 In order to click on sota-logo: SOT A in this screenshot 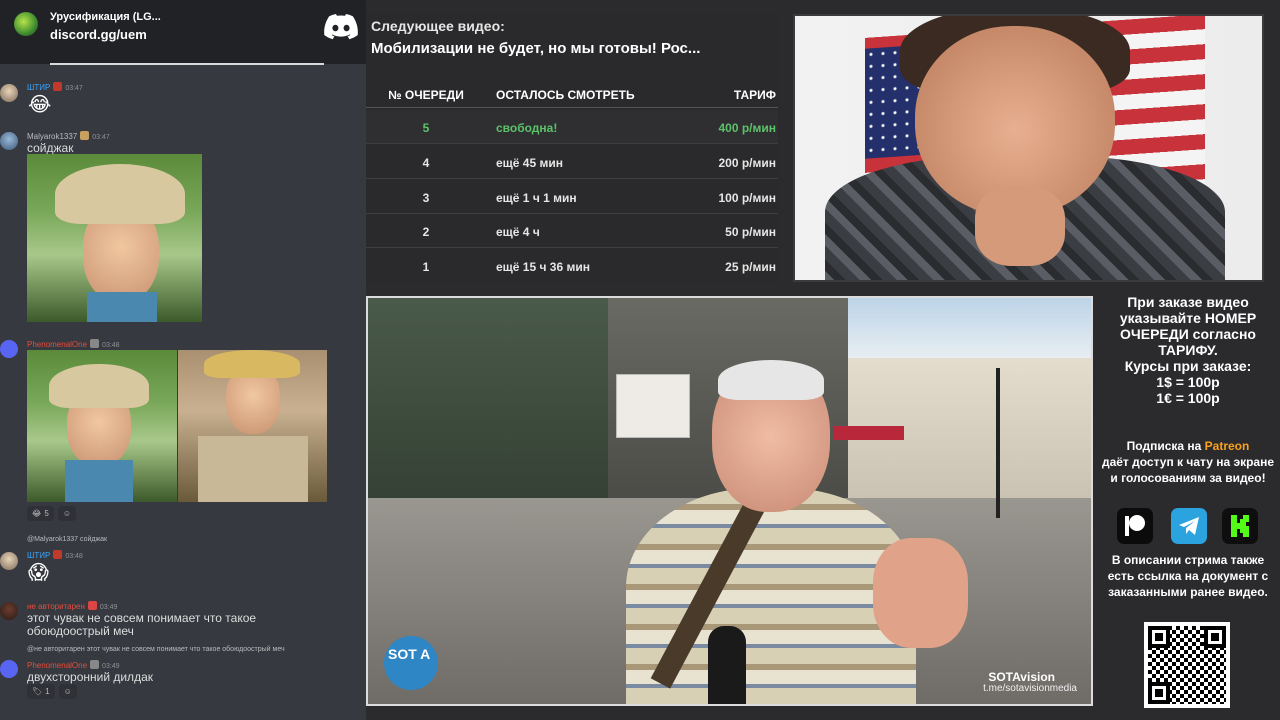, I will do `click(411, 663)`.